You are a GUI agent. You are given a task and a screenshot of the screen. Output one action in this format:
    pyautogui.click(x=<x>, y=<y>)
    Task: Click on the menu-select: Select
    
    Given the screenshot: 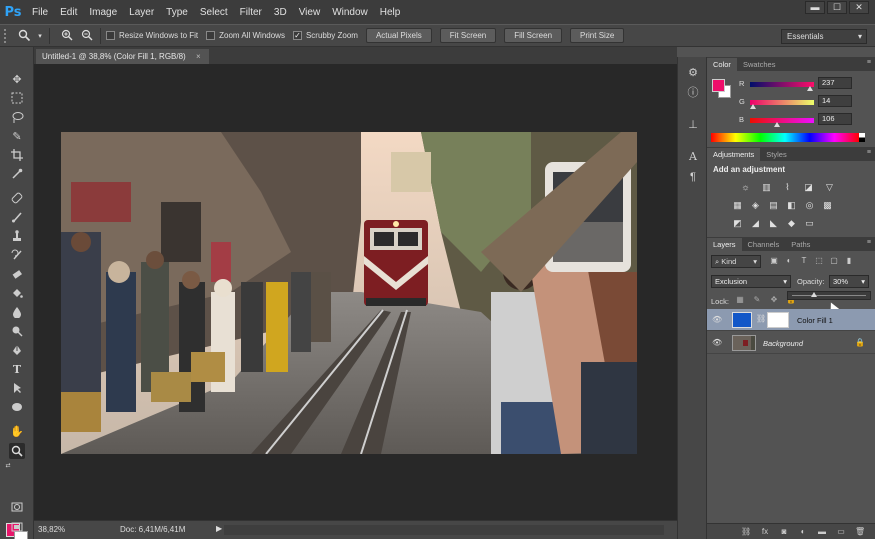 What is the action you would take?
    pyautogui.click(x=214, y=12)
    